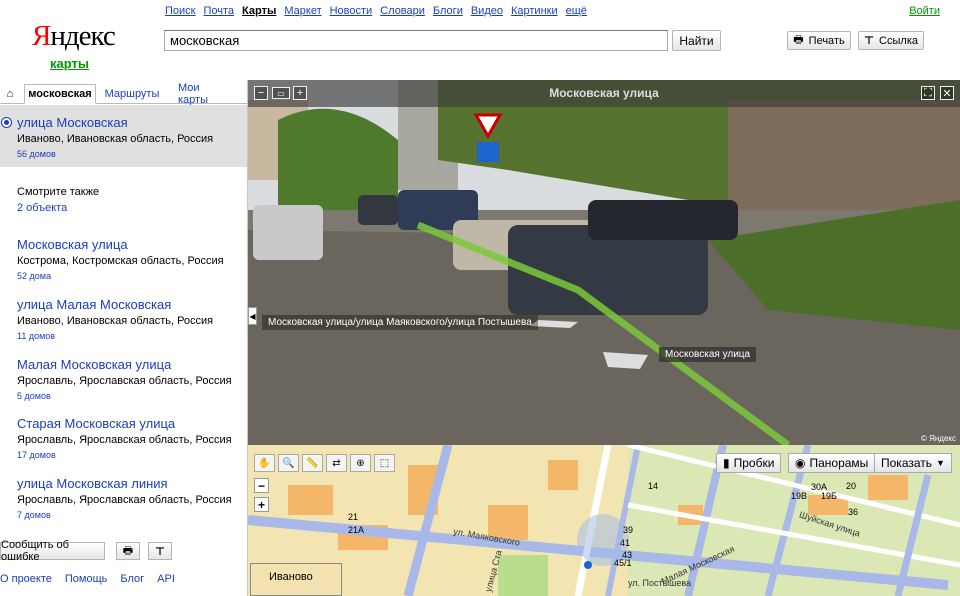  Describe the element at coordinates (660, 583) in the screenshot. I see `street-label: ул. Постышева` at that location.